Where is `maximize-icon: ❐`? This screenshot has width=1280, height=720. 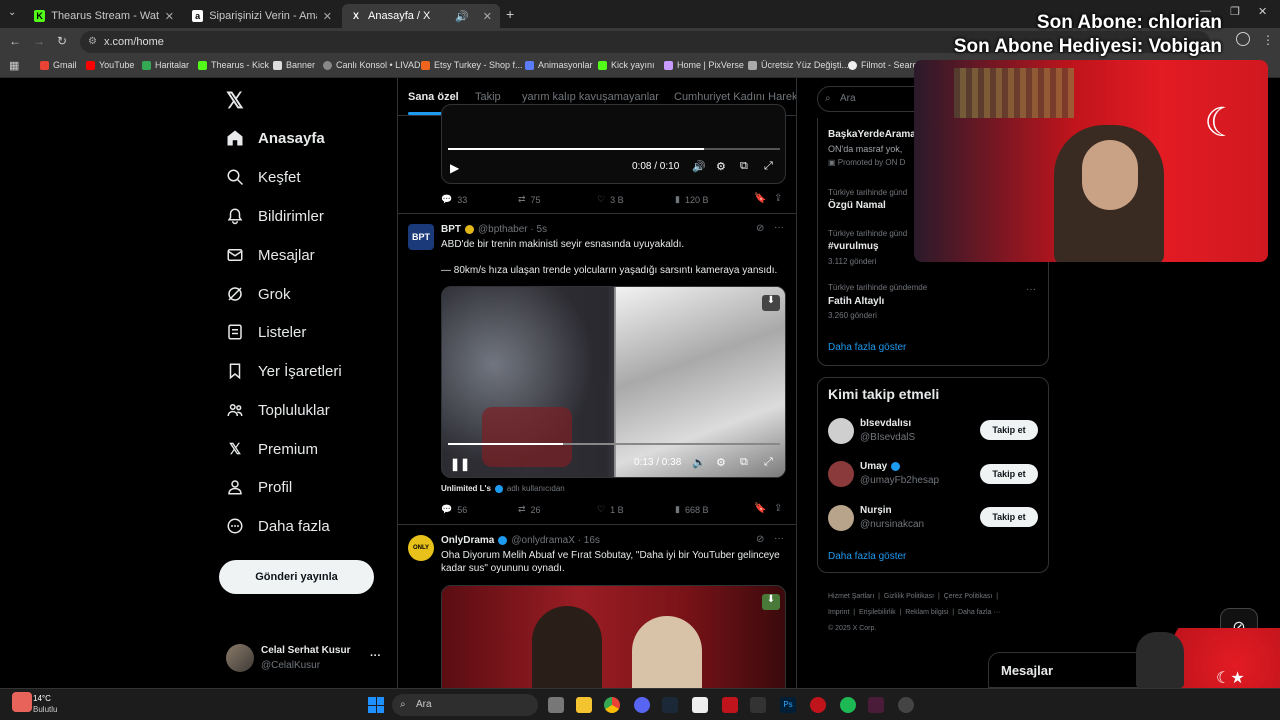 maximize-icon: ❐ is located at coordinates (1235, 11).